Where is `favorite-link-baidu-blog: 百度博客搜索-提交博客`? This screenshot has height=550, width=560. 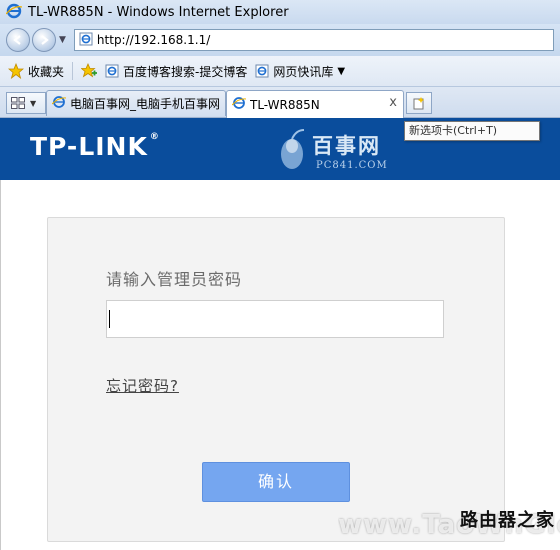 favorite-link-baidu-blog: 百度博客搜索-提交博客 is located at coordinates (176, 71).